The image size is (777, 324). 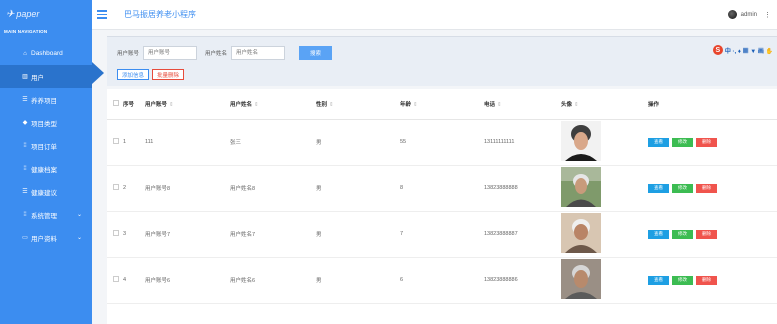 I want to click on sidebar-item-system-management: ⁞⁞ 系统管理 ⌄, so click(x=46, y=214).